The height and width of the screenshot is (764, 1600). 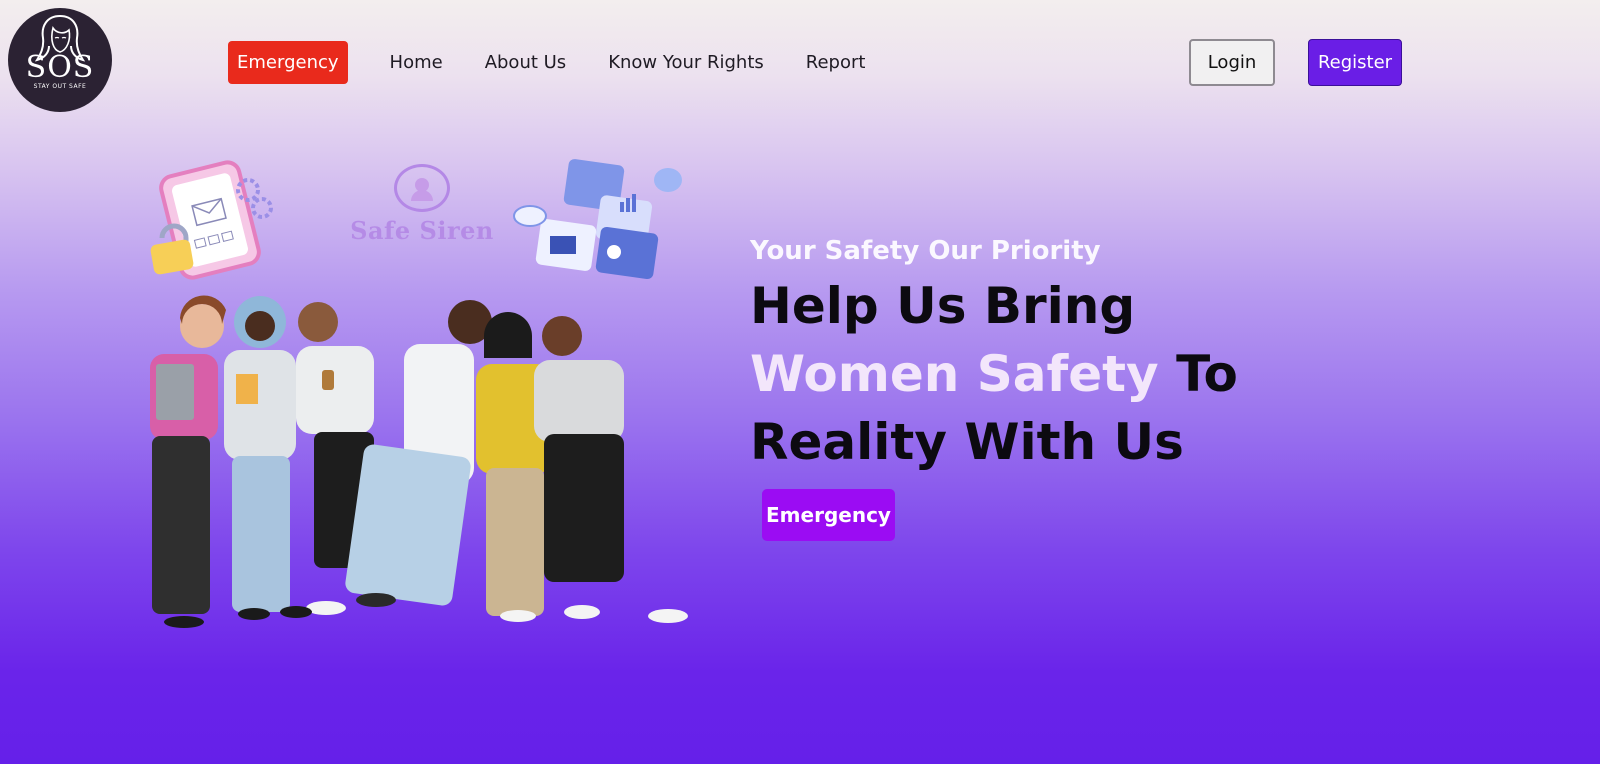 I want to click on site-logo: SOS STAY OUT SAFE, so click(x=60, y=60).